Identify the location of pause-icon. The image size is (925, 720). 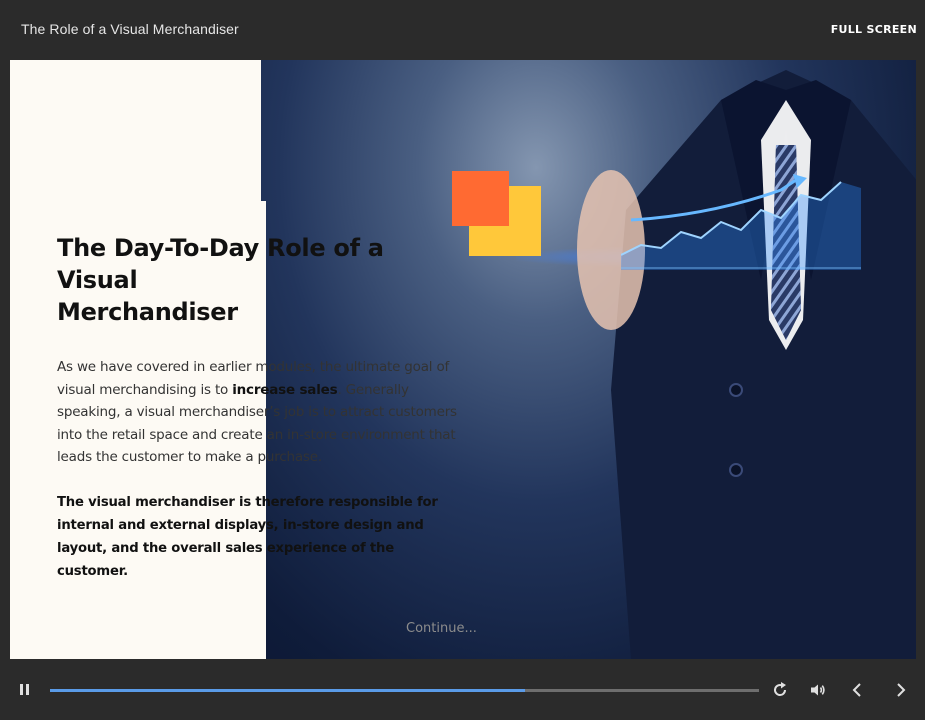
(21, 689).